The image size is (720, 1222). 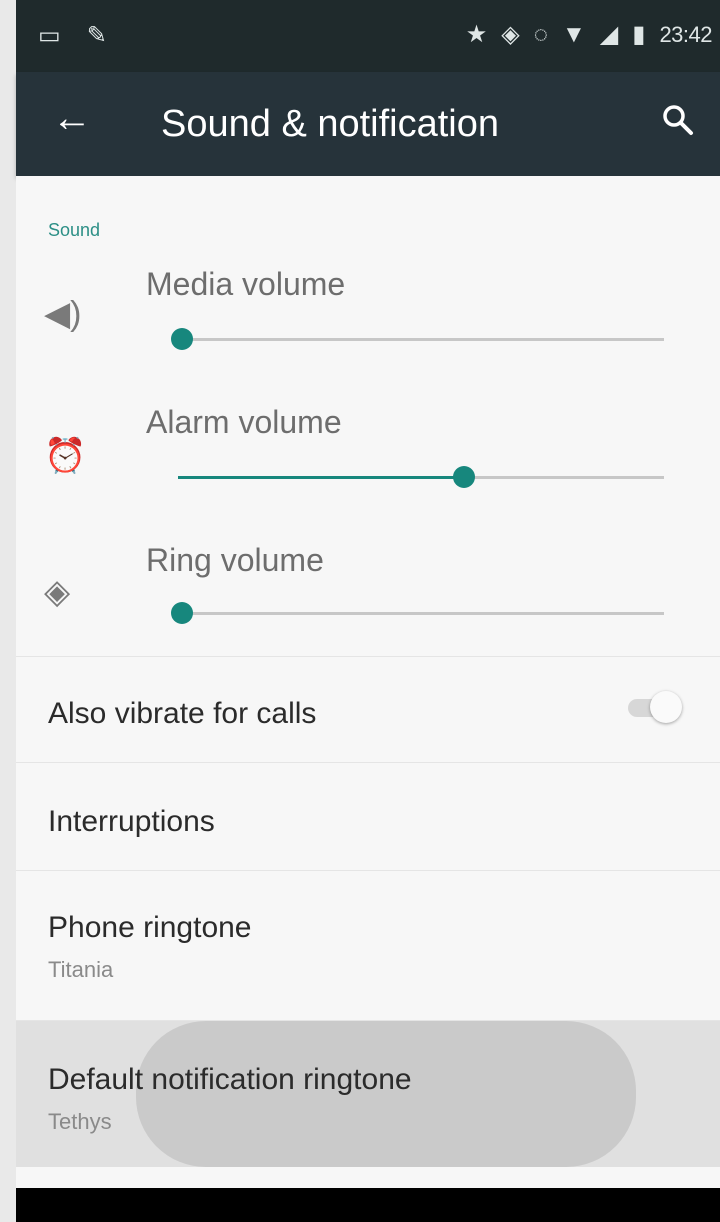 I want to click on notification-ringtone-item: Default notification ringtone Tethys, so click(x=368, y=1093).